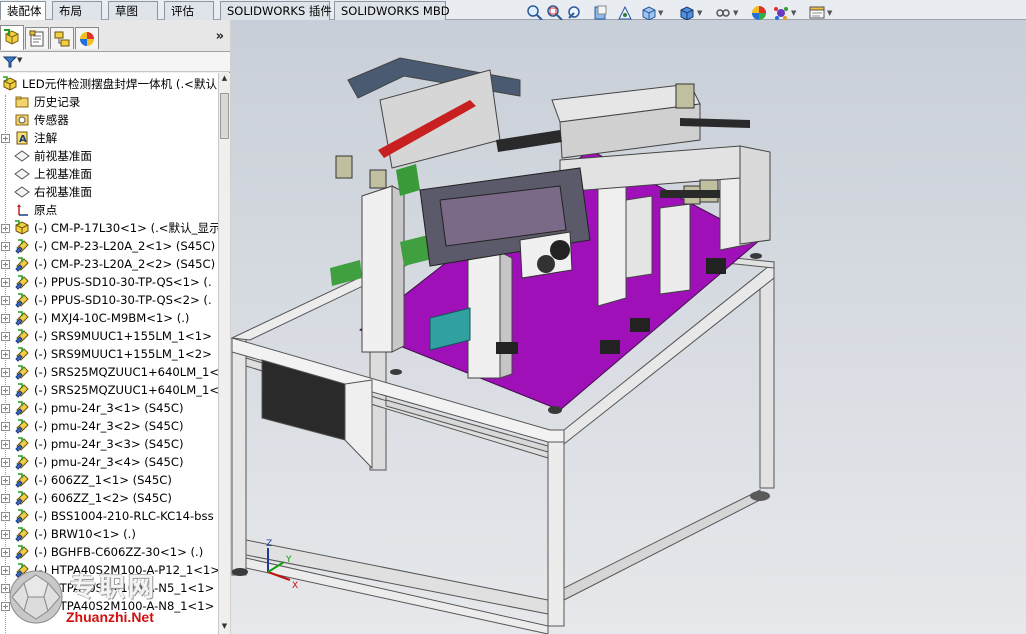 The width and height of the screenshot is (1026, 634). Describe the element at coordinates (109, 138) in the screenshot. I see `tree-item: + A 注解` at that location.